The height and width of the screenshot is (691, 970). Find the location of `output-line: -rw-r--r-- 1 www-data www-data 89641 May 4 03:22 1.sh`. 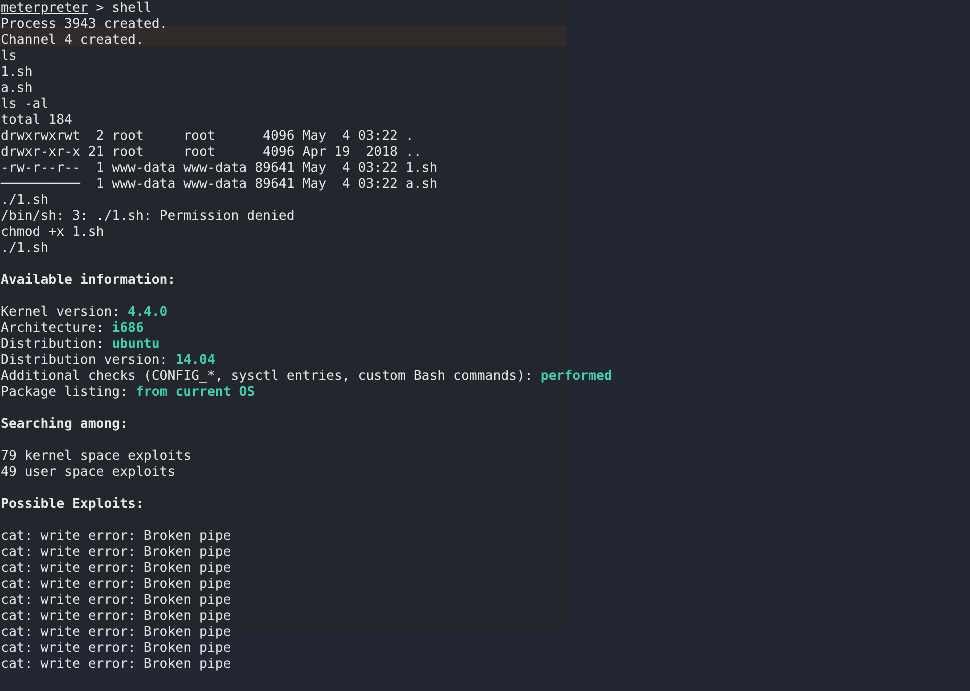

output-line: -rw-r--r-- 1 www-data www-data 89641 May 4 03:22 1.sh is located at coordinates (219, 169).